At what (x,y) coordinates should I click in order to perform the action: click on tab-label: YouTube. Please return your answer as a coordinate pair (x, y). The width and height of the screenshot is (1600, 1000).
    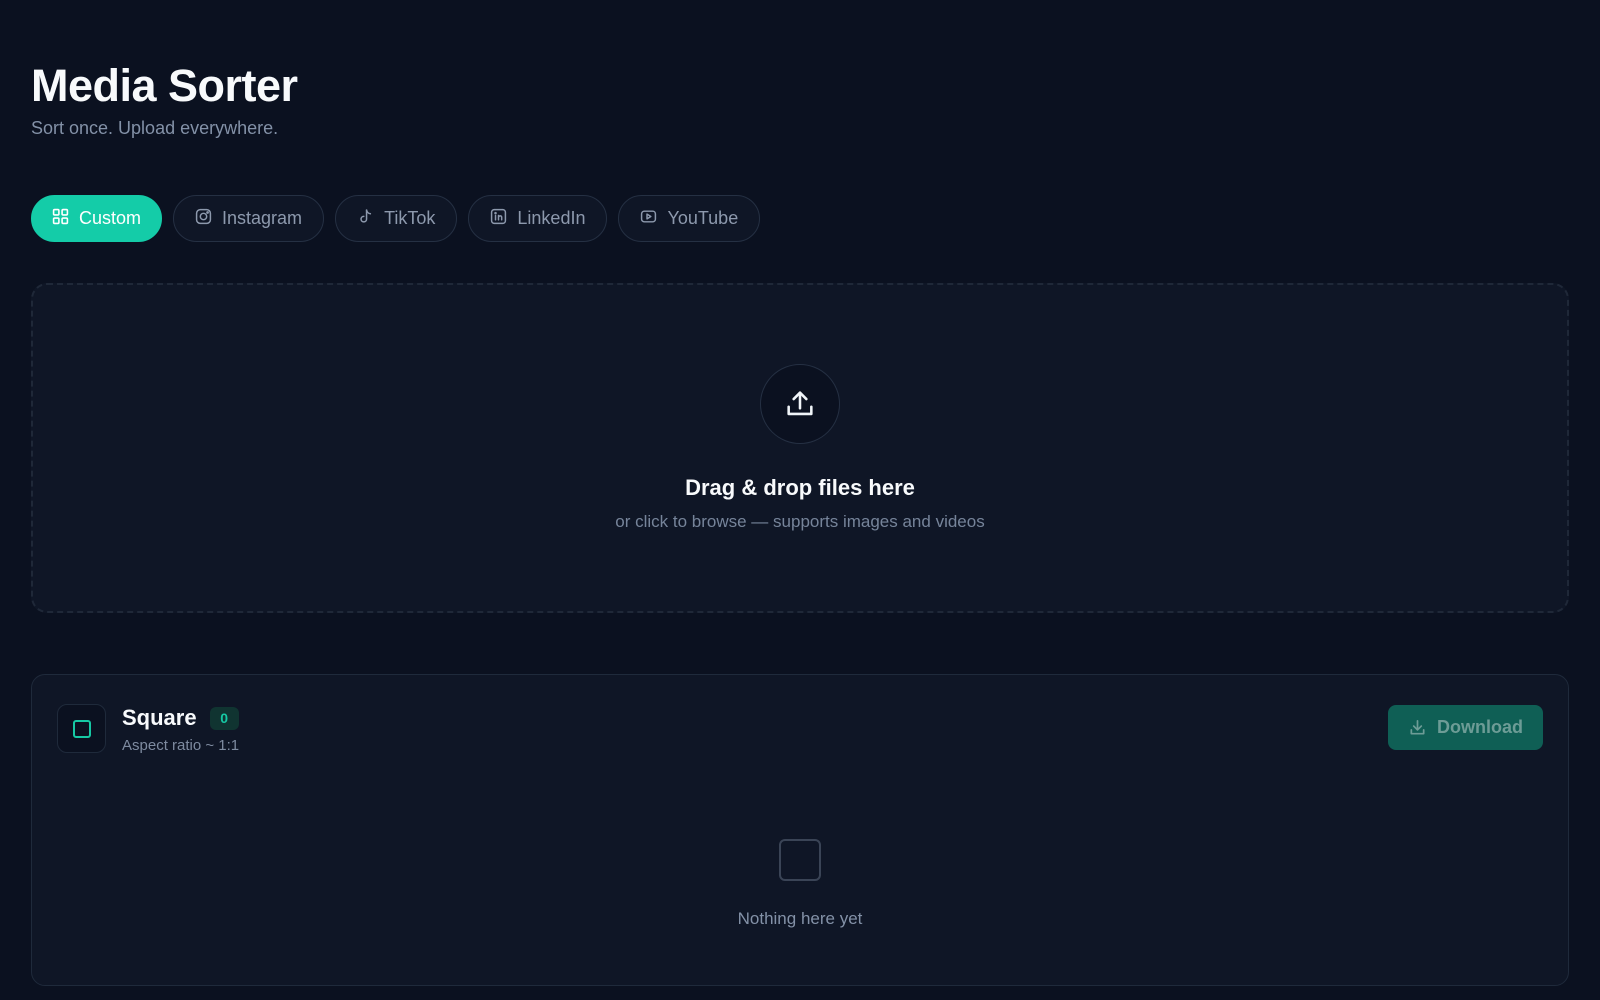
    Looking at the image, I should click on (703, 218).